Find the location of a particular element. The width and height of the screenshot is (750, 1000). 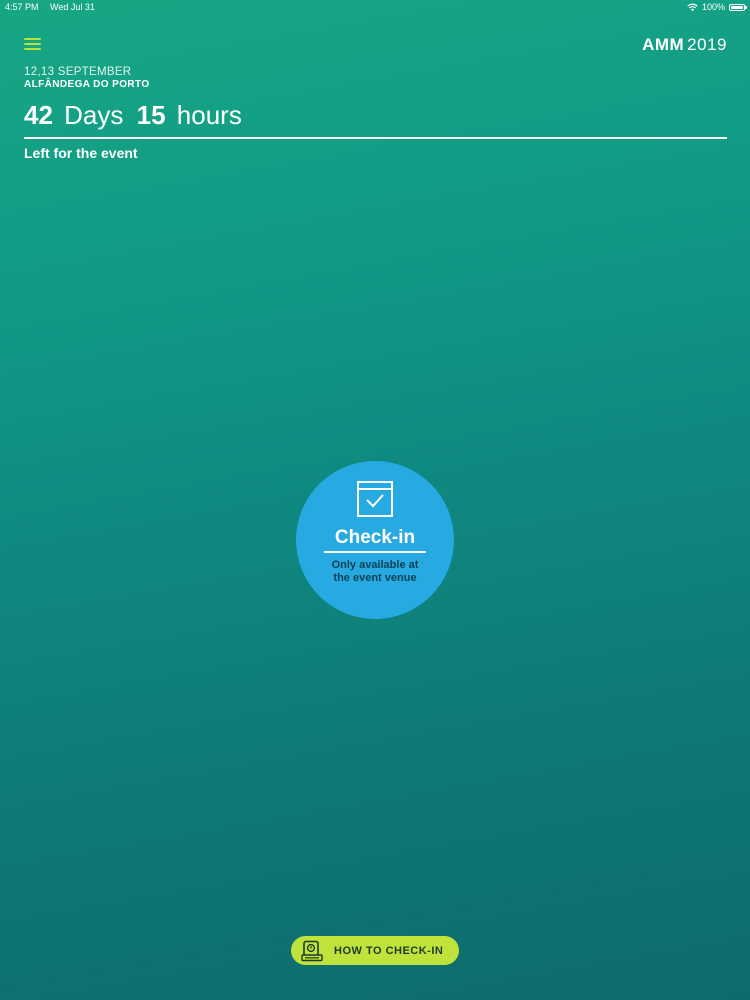

status-bar: 4:57 PM Wed Jul 31 100% is located at coordinates (375, 7).